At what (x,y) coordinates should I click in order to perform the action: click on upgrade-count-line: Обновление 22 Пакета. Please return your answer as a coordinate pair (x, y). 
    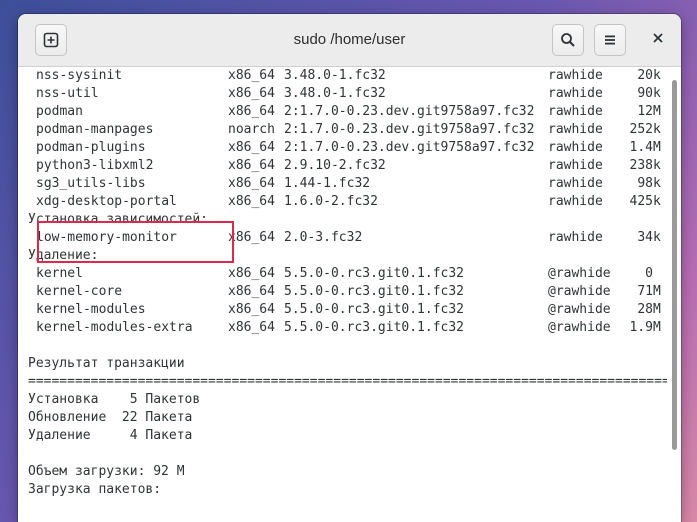
    Looking at the image, I should click on (347, 418).